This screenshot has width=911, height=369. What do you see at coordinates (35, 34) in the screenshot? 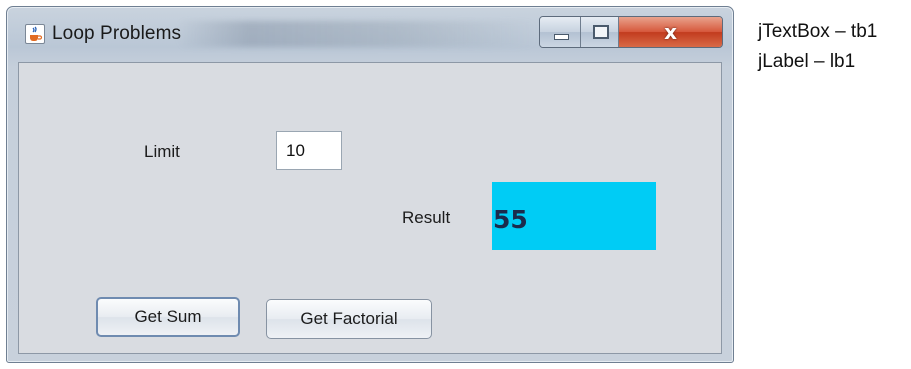
I see `java-cup-icon` at bounding box center [35, 34].